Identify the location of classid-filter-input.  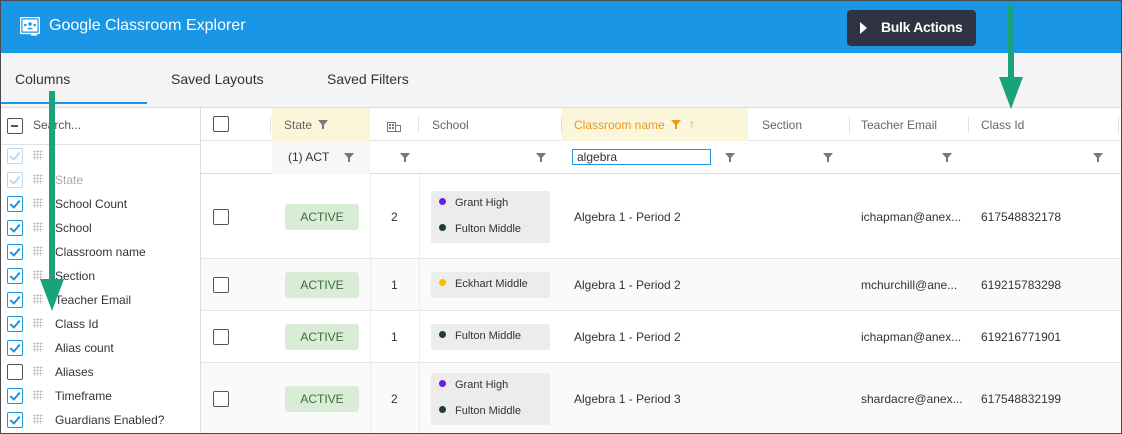
(1029, 157).